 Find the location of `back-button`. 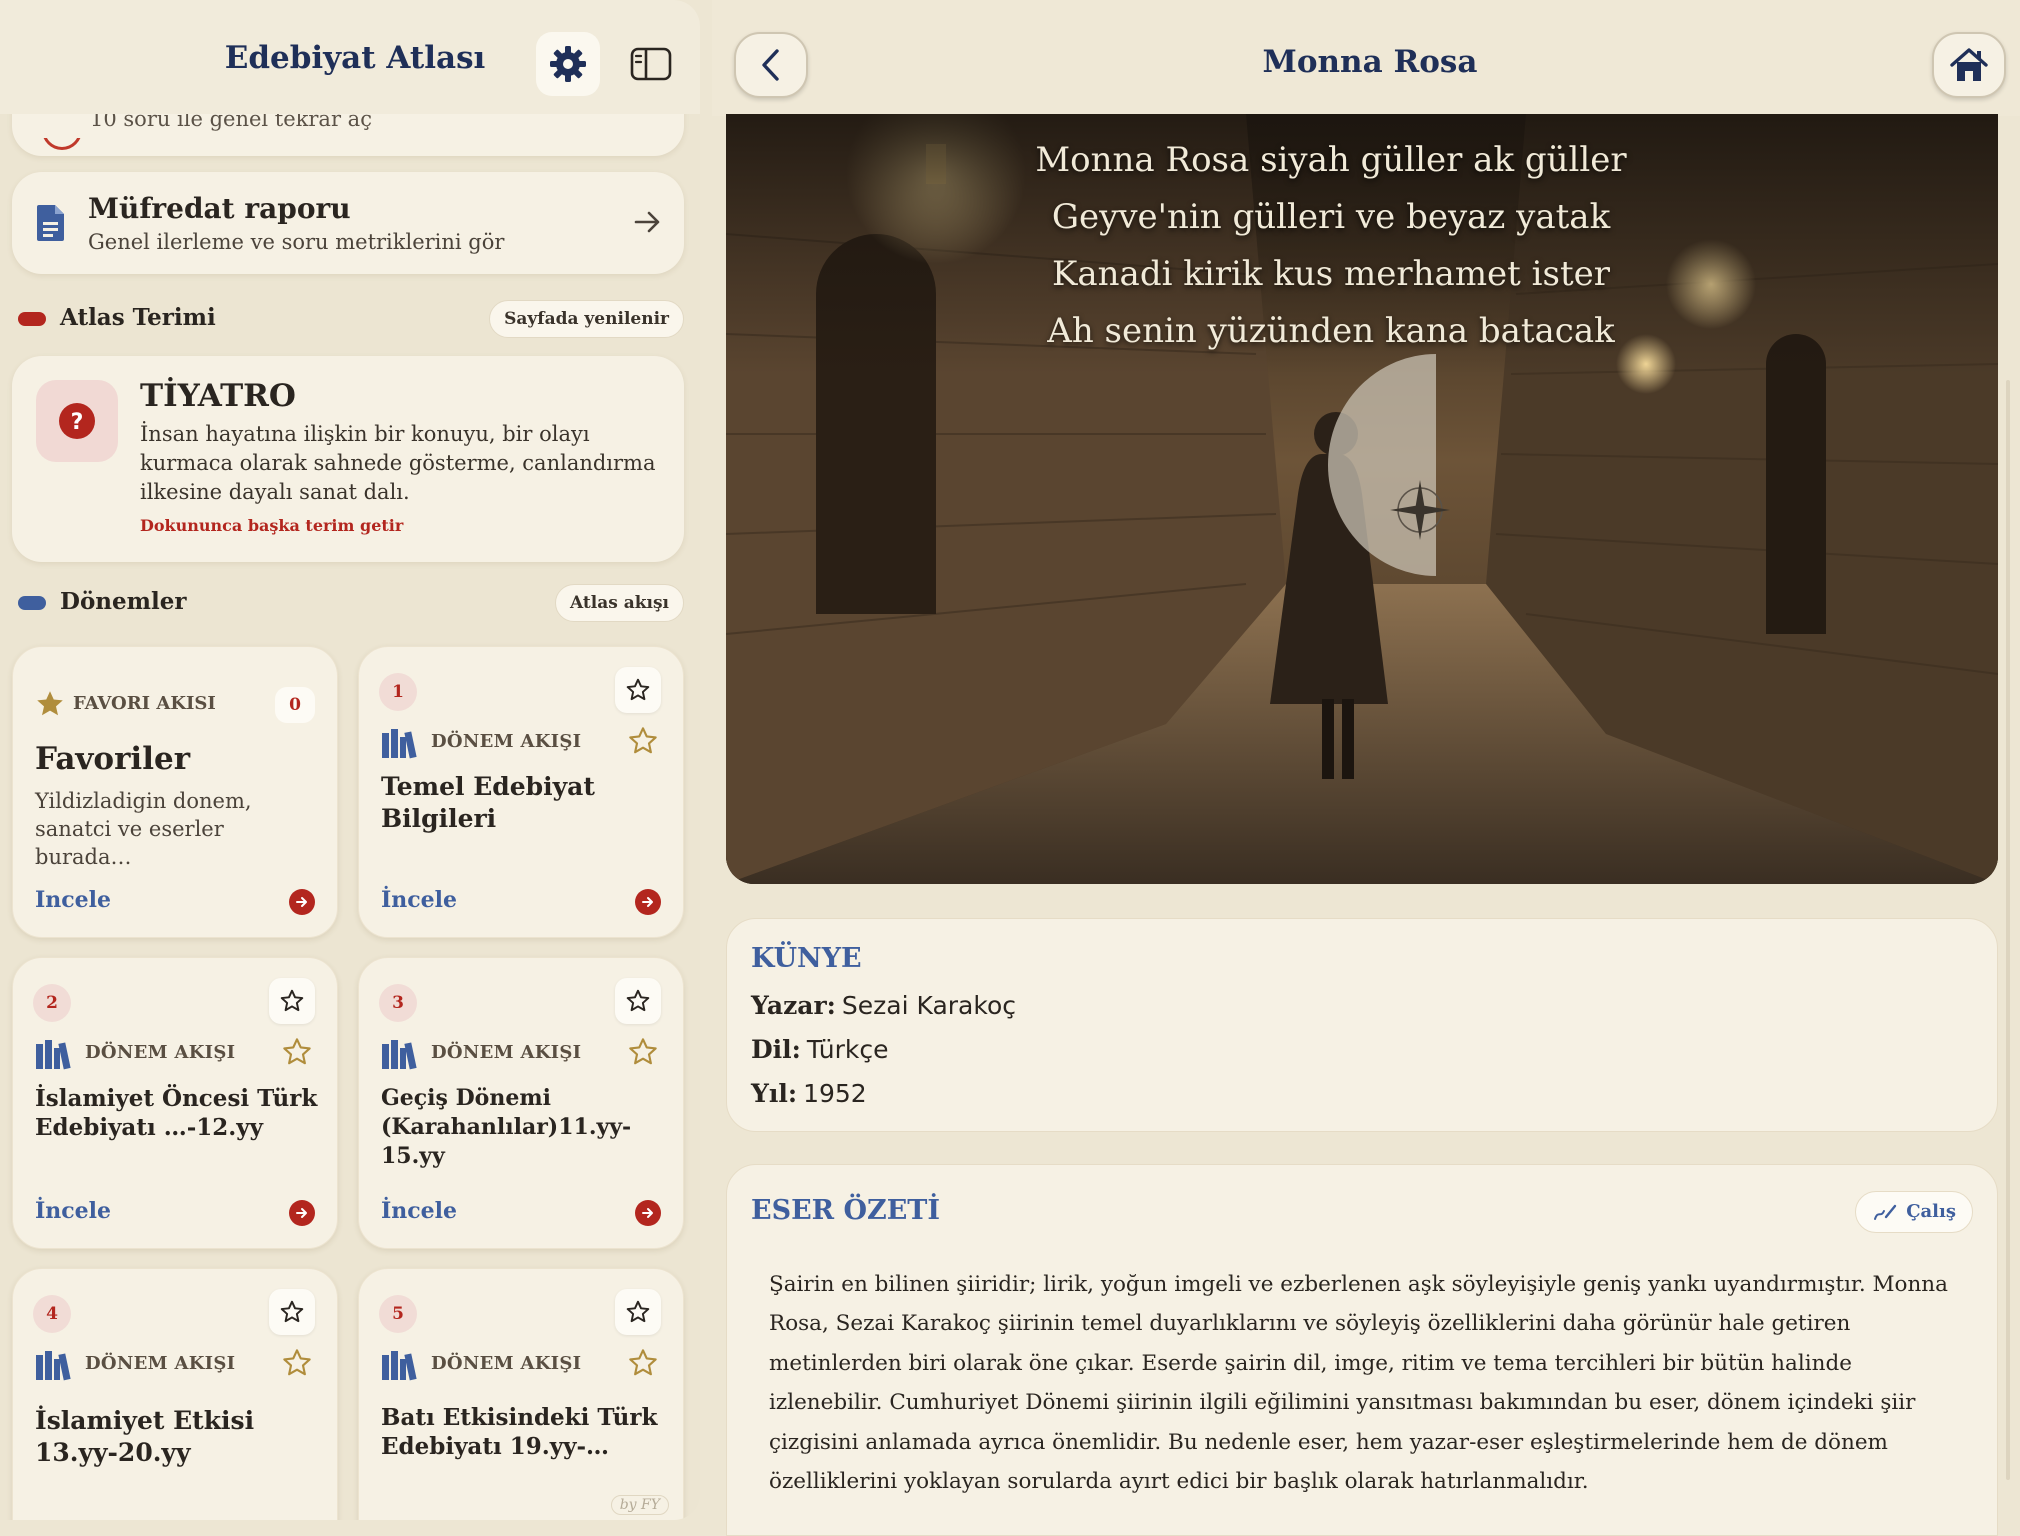

back-button is located at coordinates (771, 65).